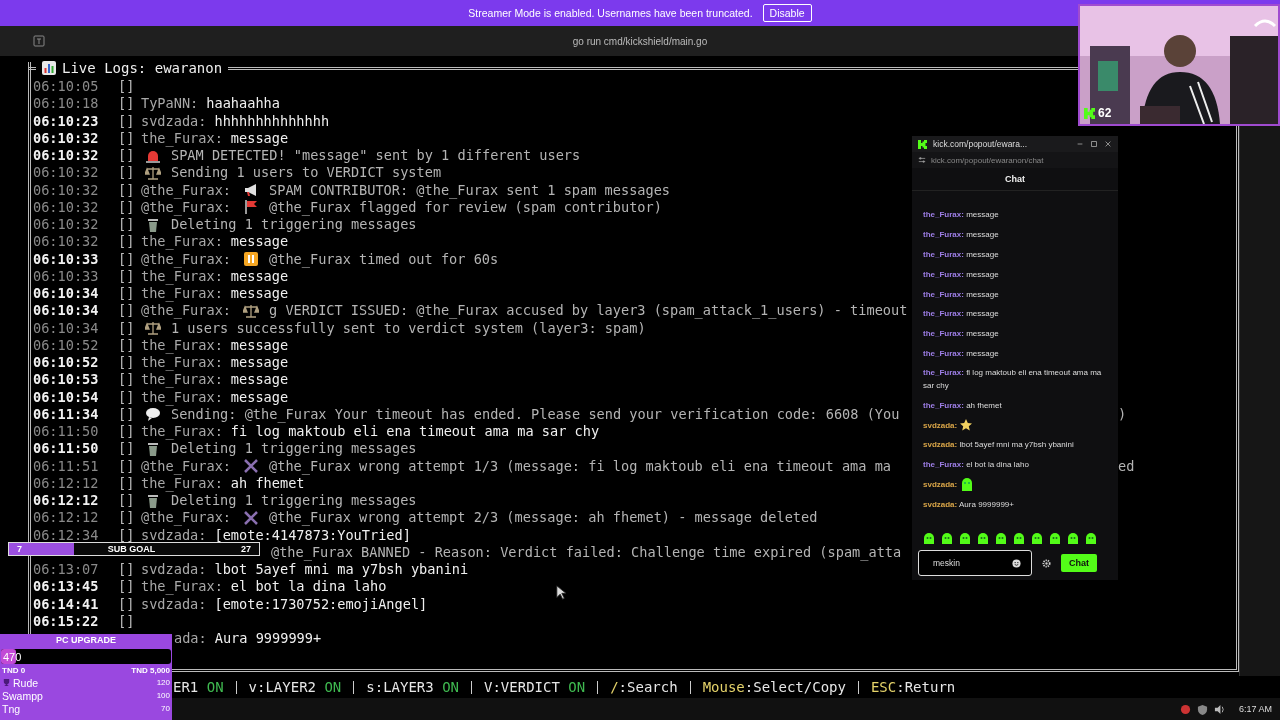 The height and width of the screenshot is (720, 1280). What do you see at coordinates (976, 465) in the screenshot?
I see `chat-message: the_Furax: el bot la dina laho` at bounding box center [976, 465].